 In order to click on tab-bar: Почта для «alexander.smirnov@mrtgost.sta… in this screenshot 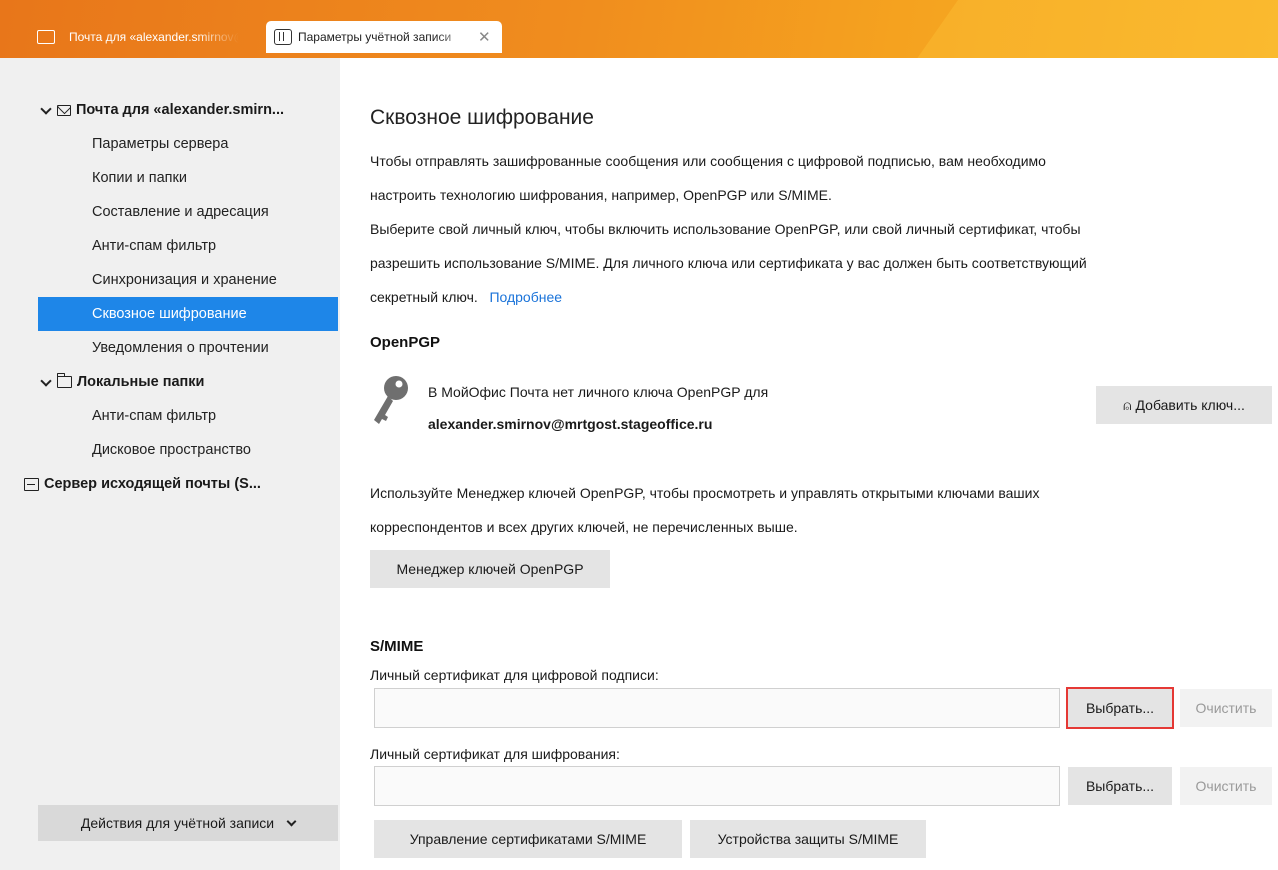, I will do `click(639, 29)`.